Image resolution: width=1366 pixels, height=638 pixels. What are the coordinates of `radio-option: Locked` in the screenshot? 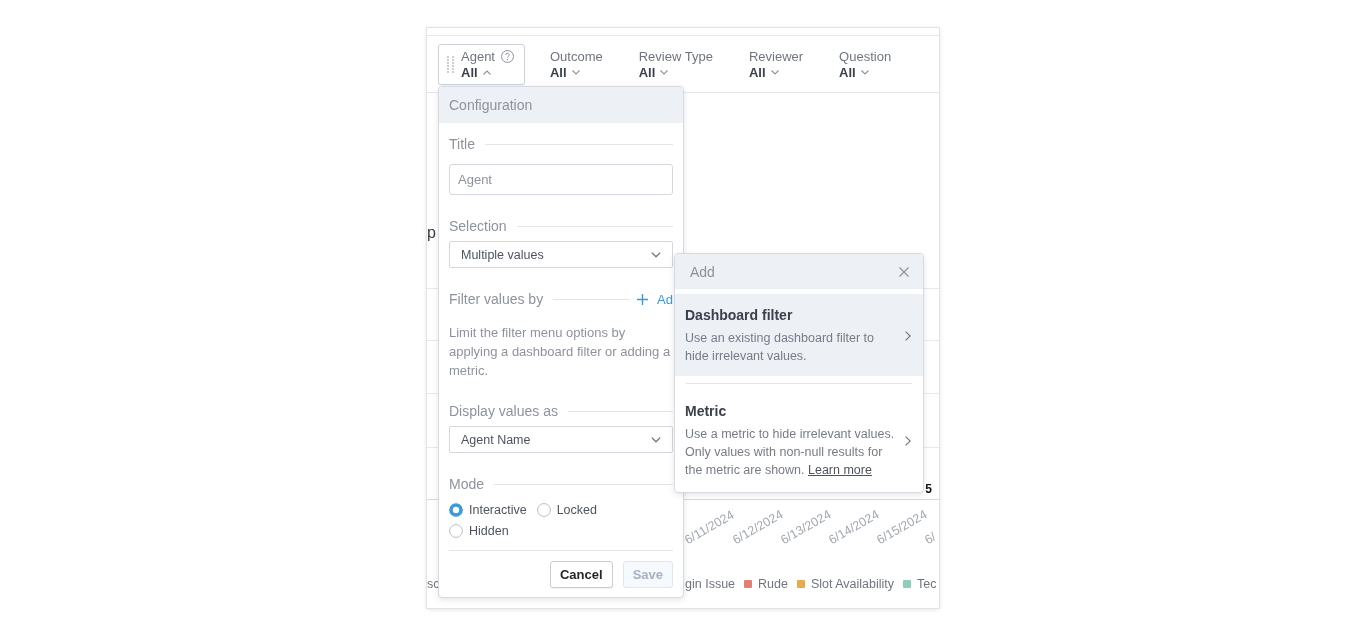 It's located at (566, 510).